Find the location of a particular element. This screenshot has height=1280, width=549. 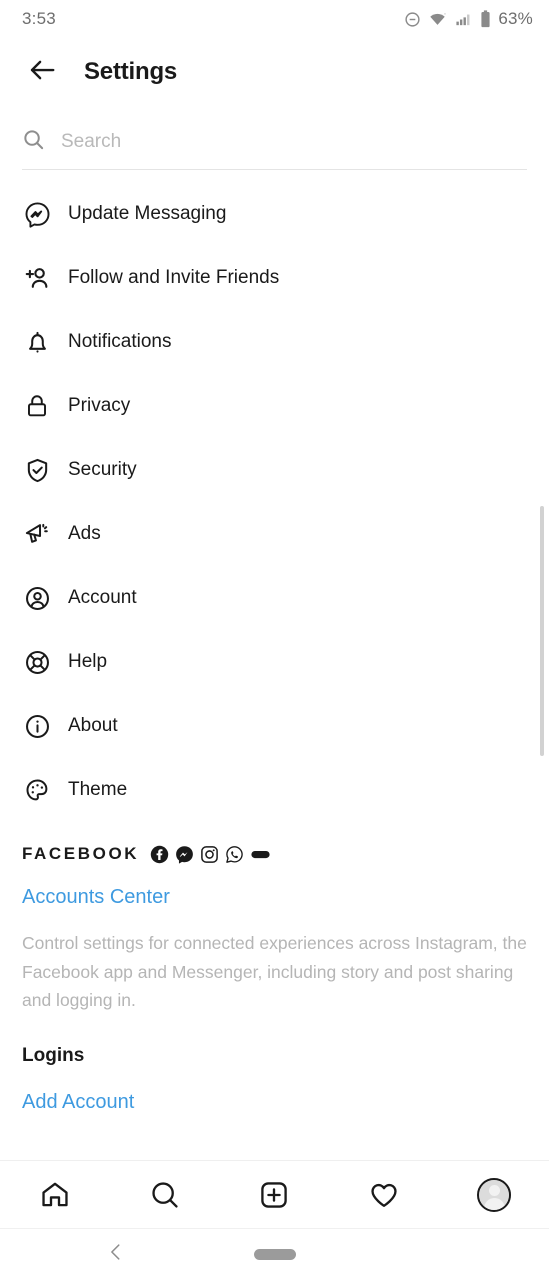

menu-item-theme: Theme is located at coordinates (274, 790).